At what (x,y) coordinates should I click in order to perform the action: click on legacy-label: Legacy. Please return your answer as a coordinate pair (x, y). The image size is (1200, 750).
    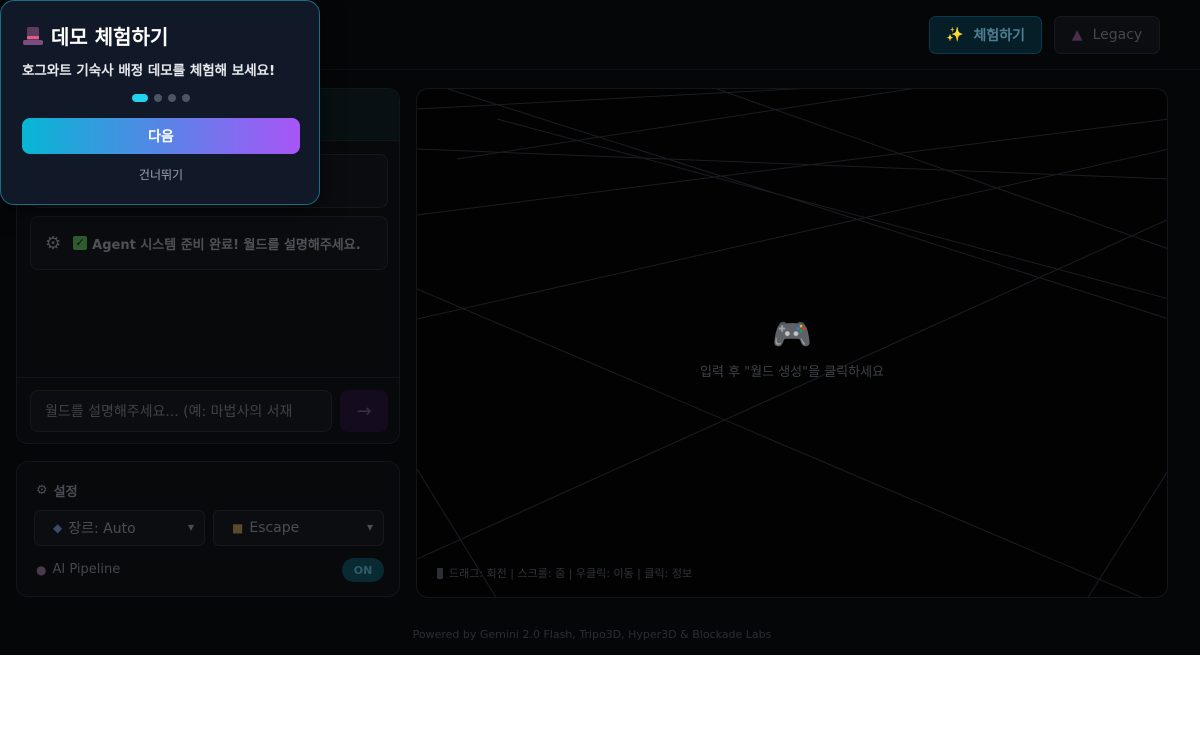
    Looking at the image, I should click on (1117, 35).